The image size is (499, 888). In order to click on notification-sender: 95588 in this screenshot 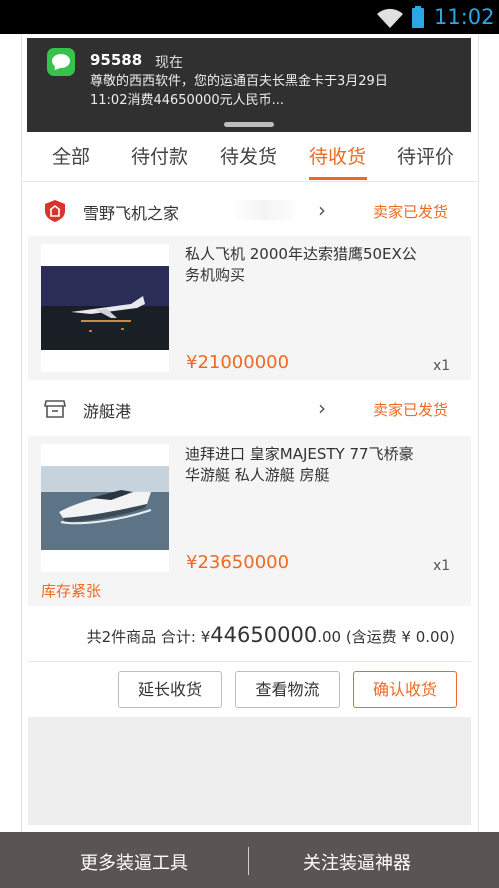, I will do `click(116, 60)`.